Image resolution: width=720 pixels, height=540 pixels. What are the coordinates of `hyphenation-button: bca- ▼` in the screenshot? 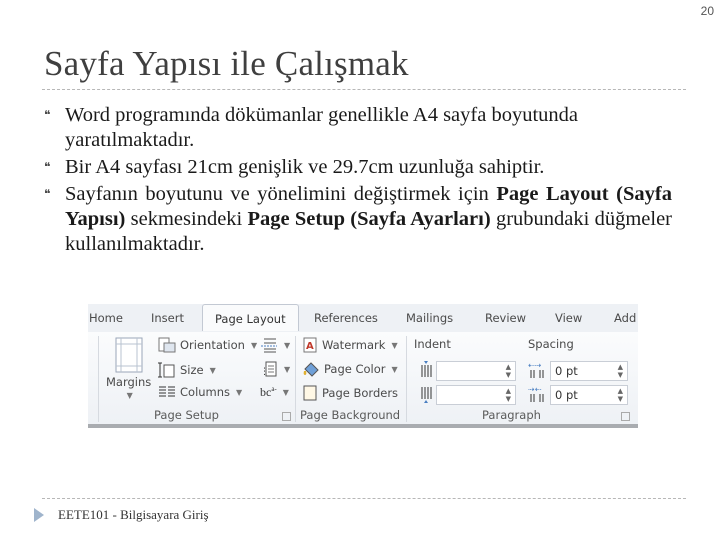 It's located at (274, 392).